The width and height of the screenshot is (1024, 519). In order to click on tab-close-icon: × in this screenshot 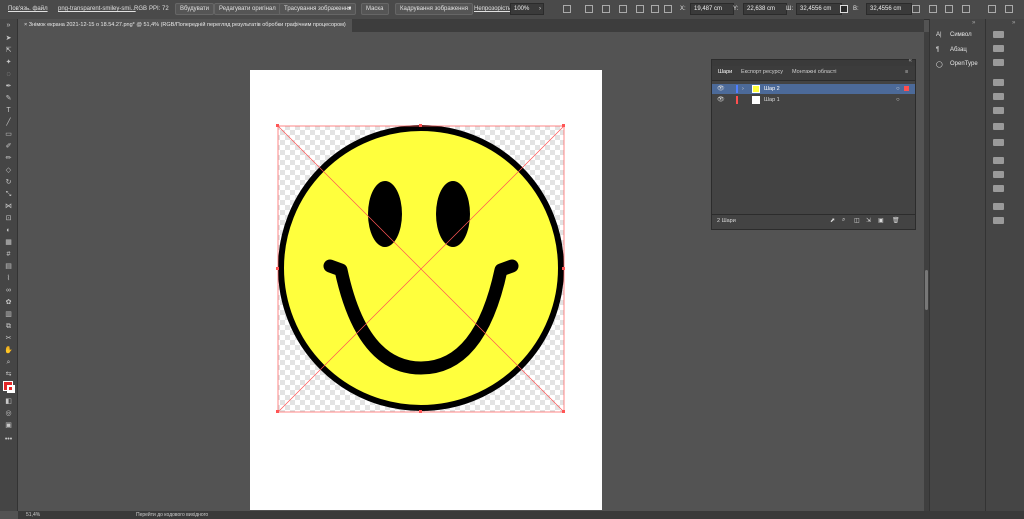, I will do `click(25, 25)`.